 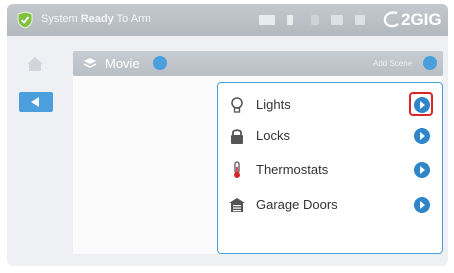 What do you see at coordinates (330, 136) in the screenshot?
I see `menu-item-locks: Locks` at bounding box center [330, 136].